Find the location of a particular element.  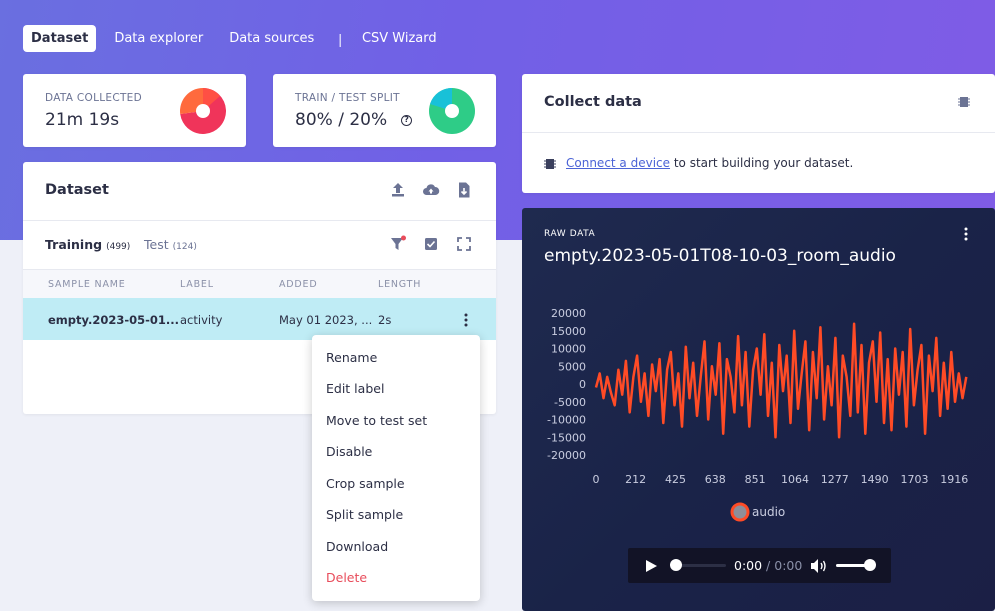

data-collected-donut-icon is located at coordinates (203, 111).